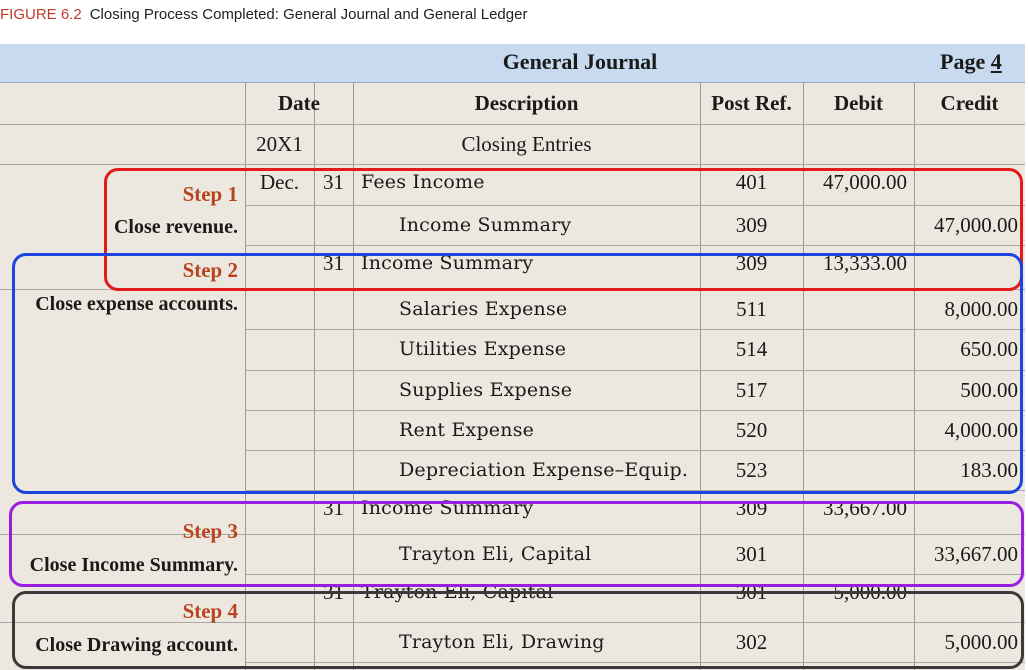 The image size is (1028, 670). Describe the element at coordinates (210, 611) in the screenshot. I see `step-label: Step 4` at that location.